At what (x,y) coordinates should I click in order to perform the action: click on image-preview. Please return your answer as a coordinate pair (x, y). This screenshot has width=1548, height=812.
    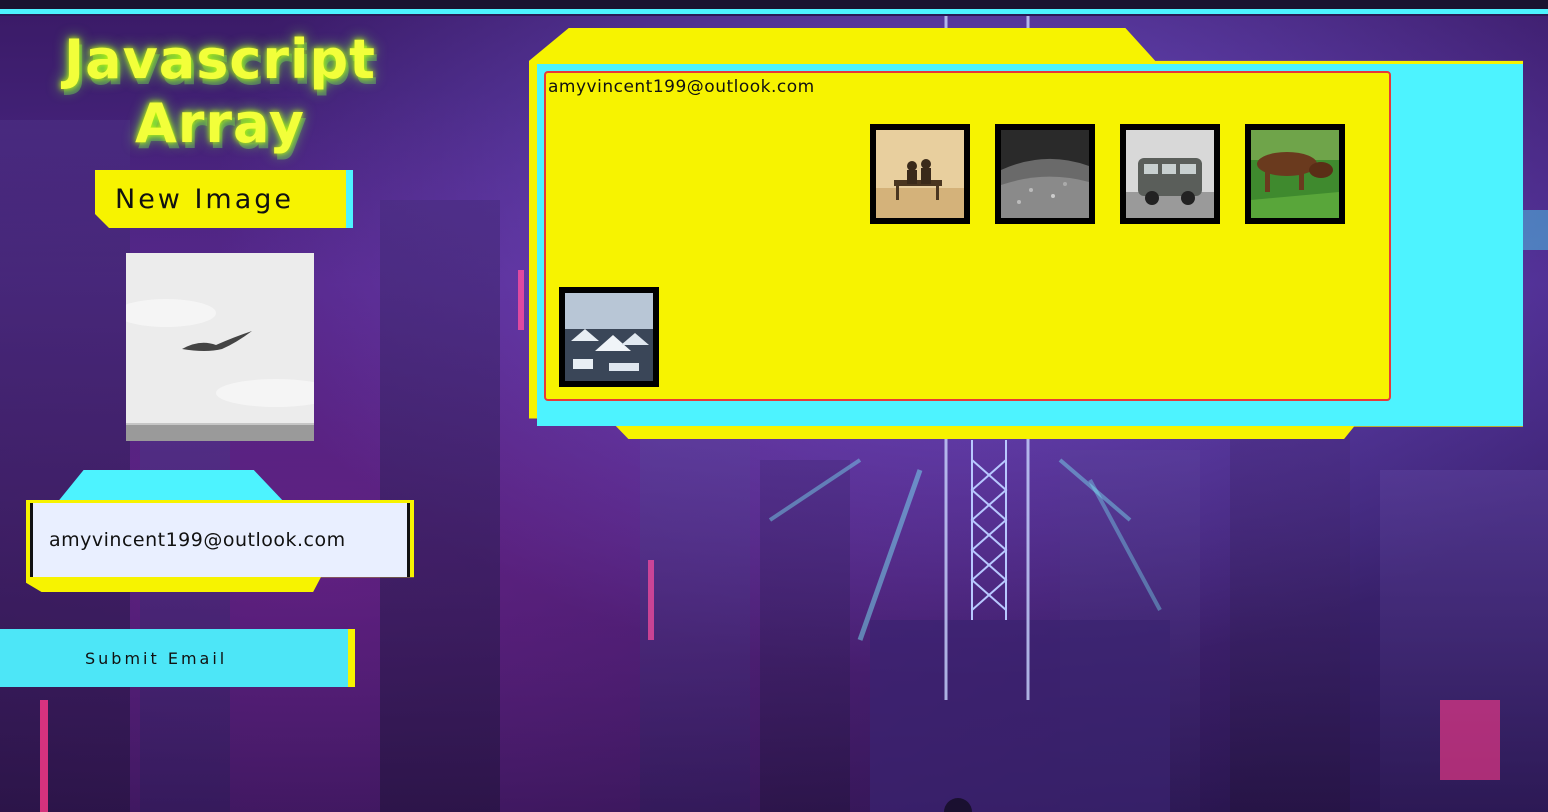
    Looking at the image, I should click on (220, 347).